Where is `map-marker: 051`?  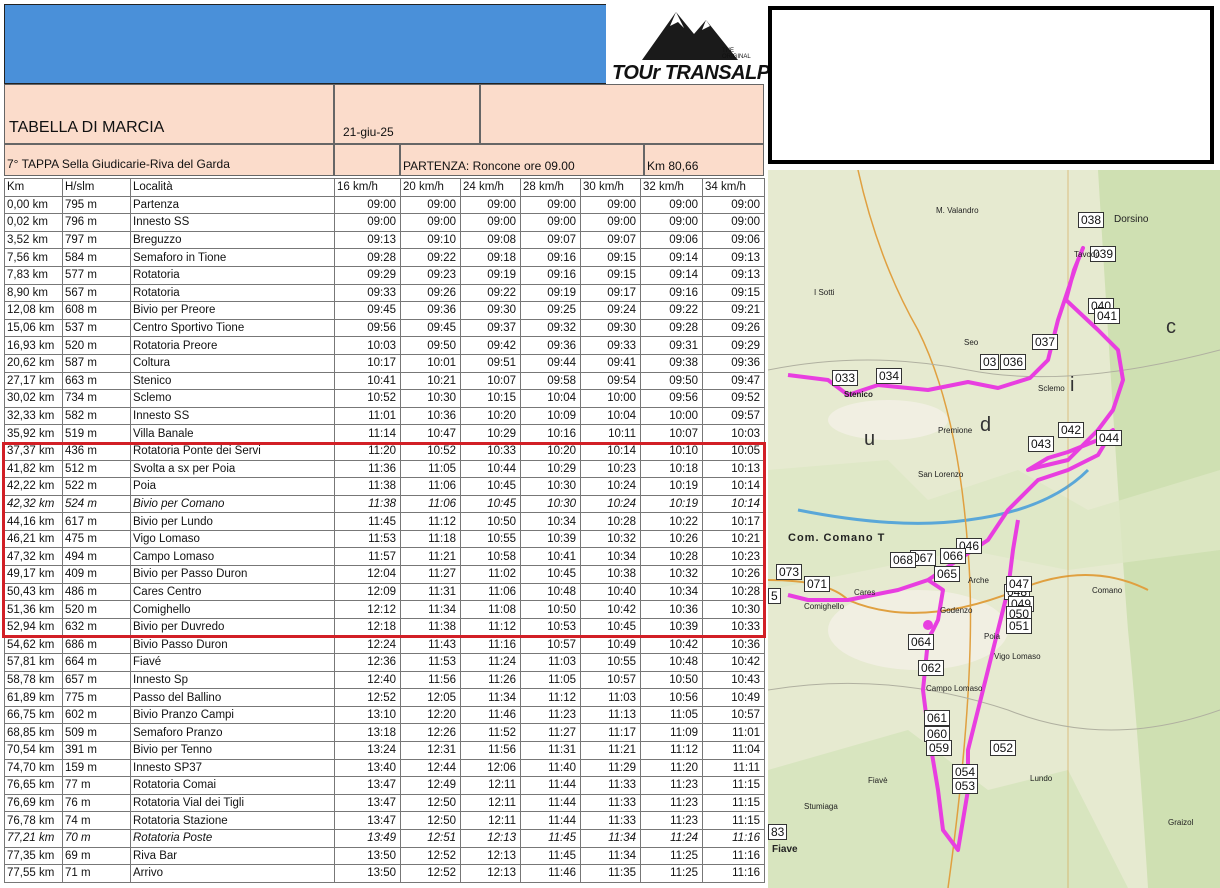
map-marker: 051 is located at coordinates (1019, 626).